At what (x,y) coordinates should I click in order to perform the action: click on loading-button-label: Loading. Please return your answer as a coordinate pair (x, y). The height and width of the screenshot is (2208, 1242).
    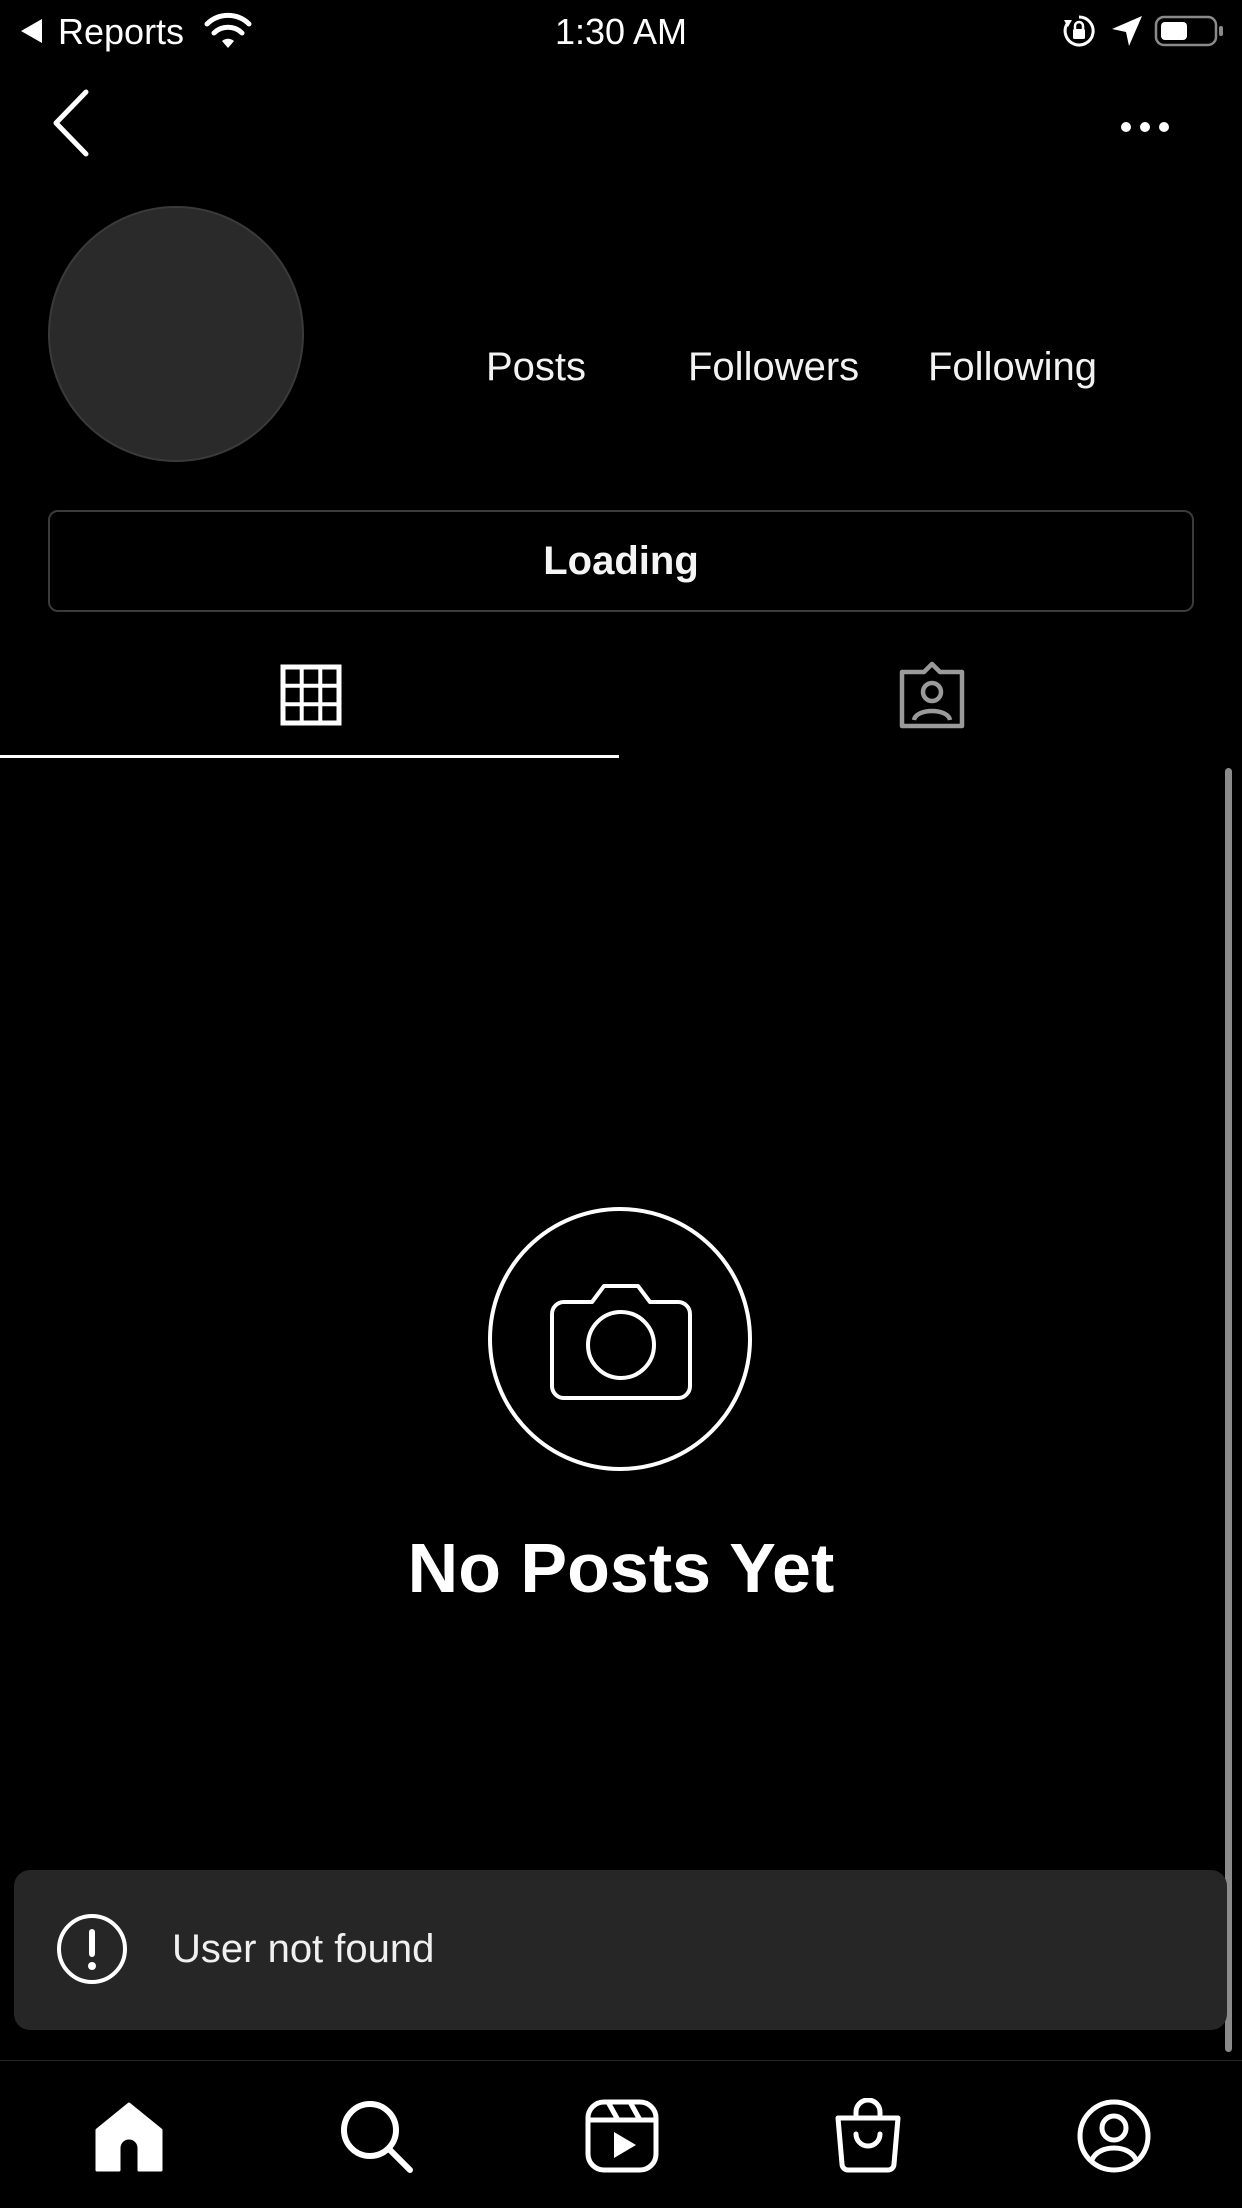
    Looking at the image, I should click on (621, 560).